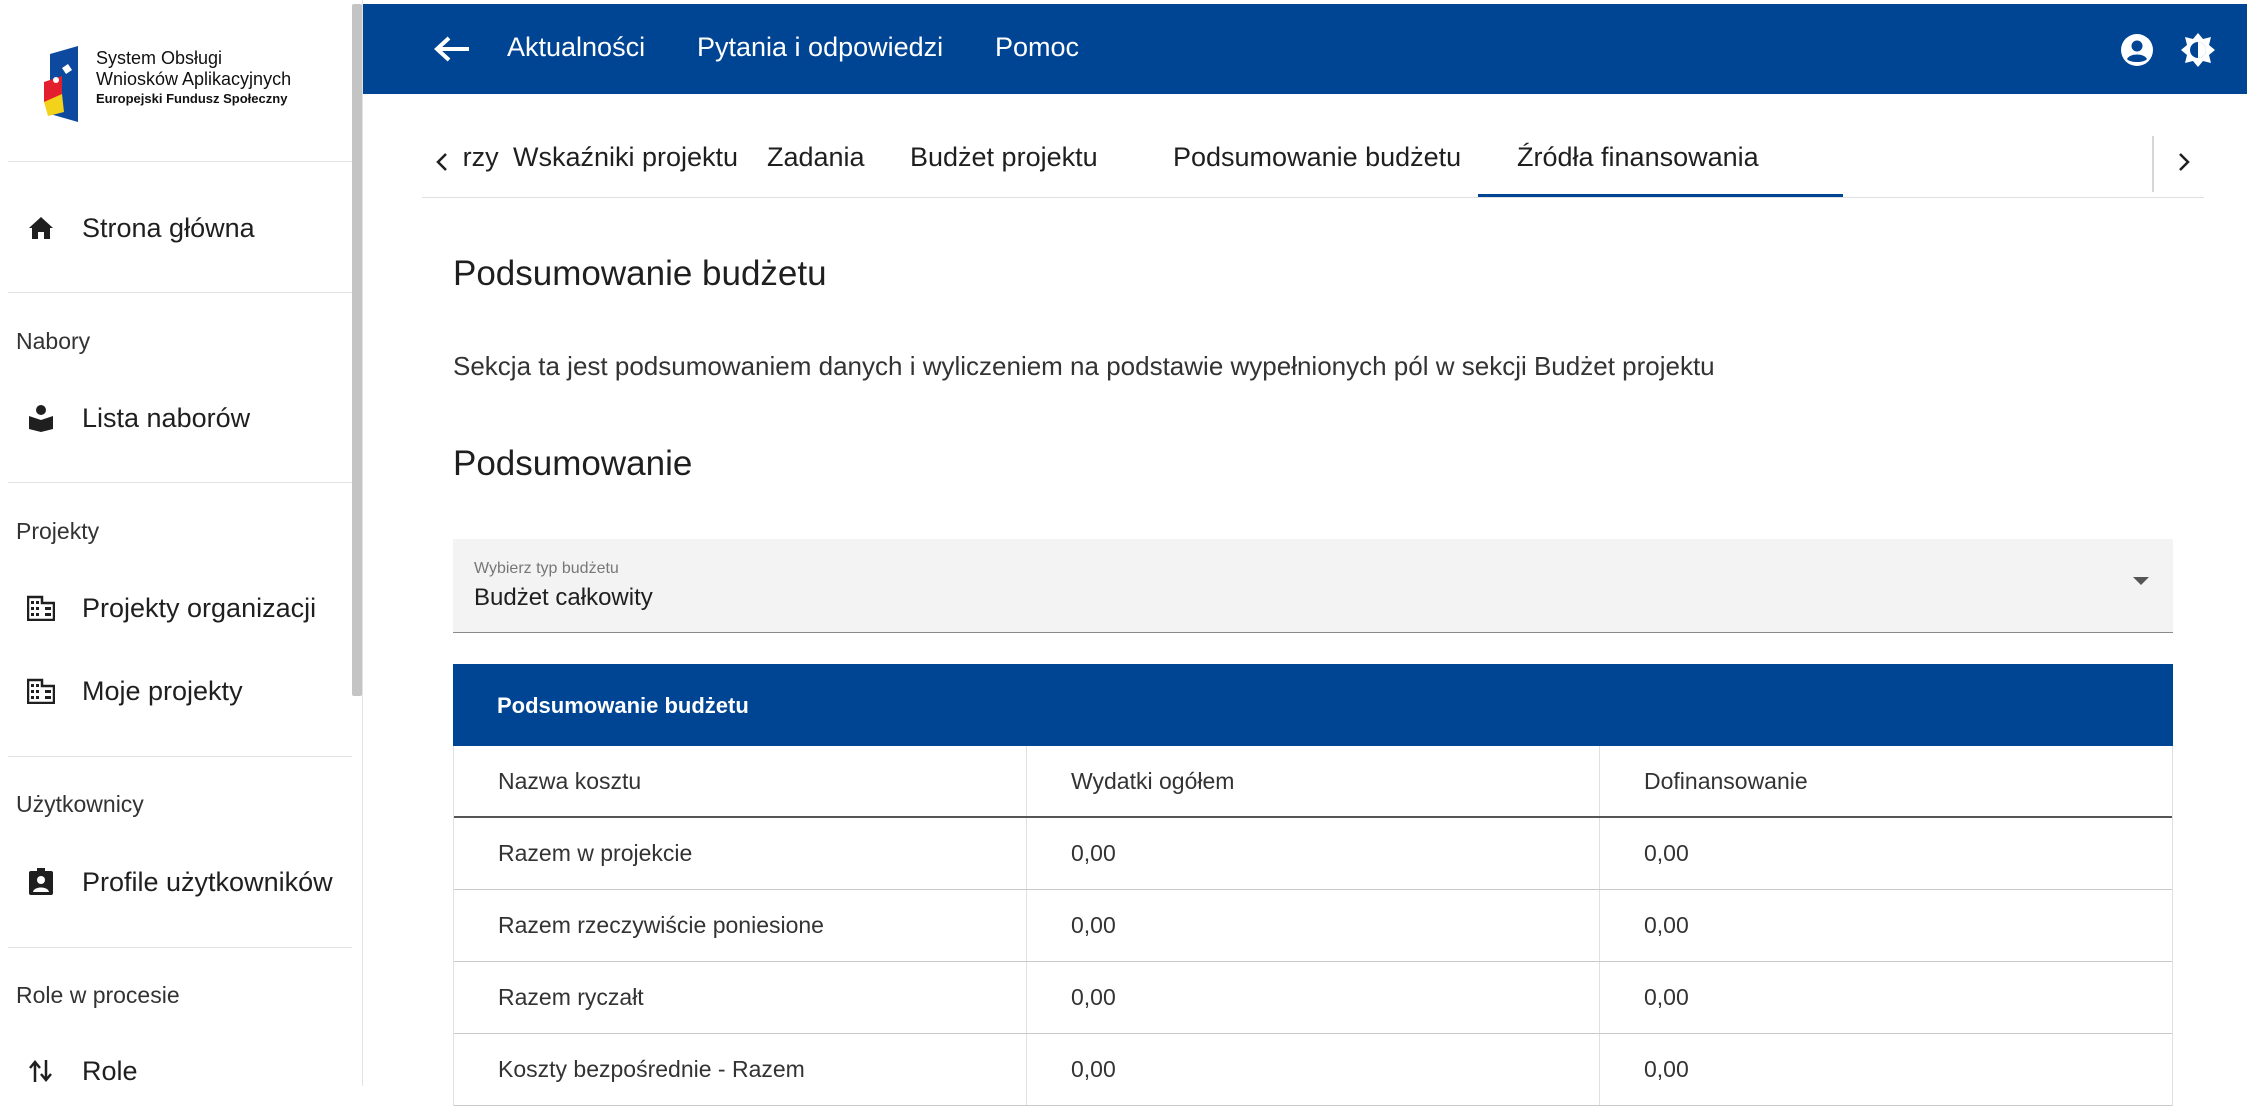 The height and width of the screenshot is (1112, 2247). Describe the element at coordinates (740, 853) in the screenshot. I see `cost-name-cell: Razem w projekcie` at that location.